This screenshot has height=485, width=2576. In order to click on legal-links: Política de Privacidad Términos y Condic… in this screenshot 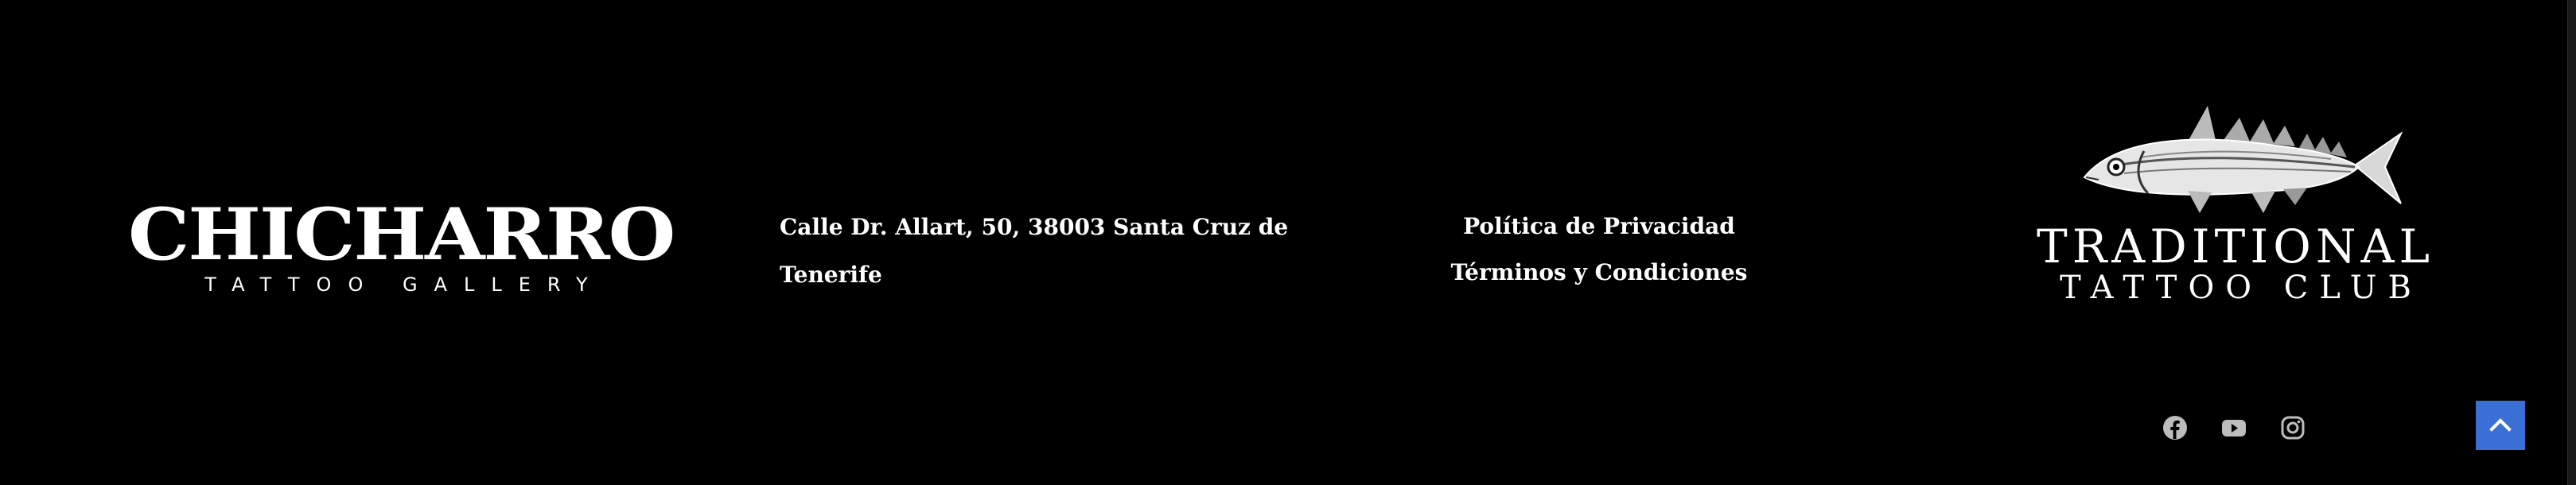, I will do `click(1599, 250)`.